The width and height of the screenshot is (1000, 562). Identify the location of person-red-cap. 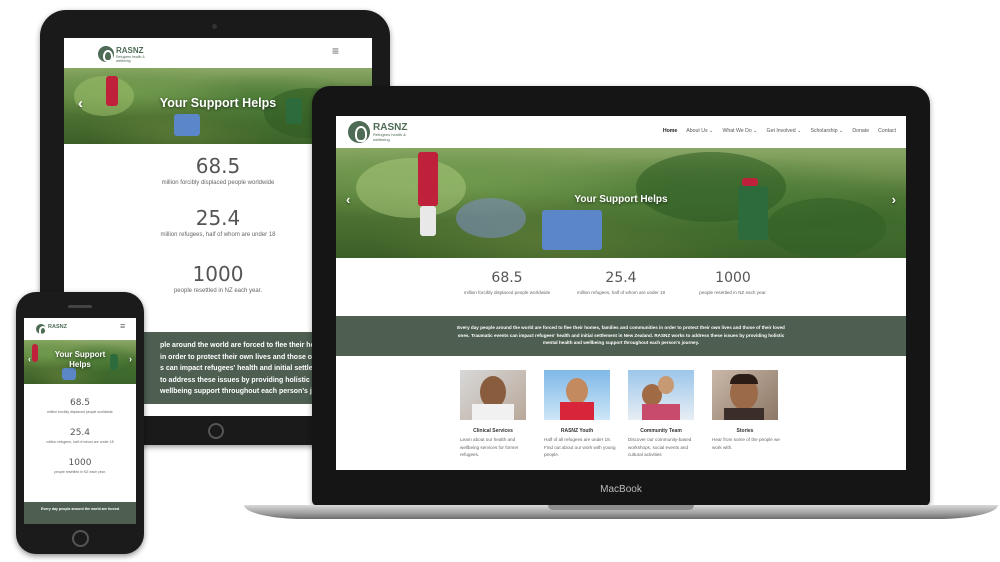
(750, 182).